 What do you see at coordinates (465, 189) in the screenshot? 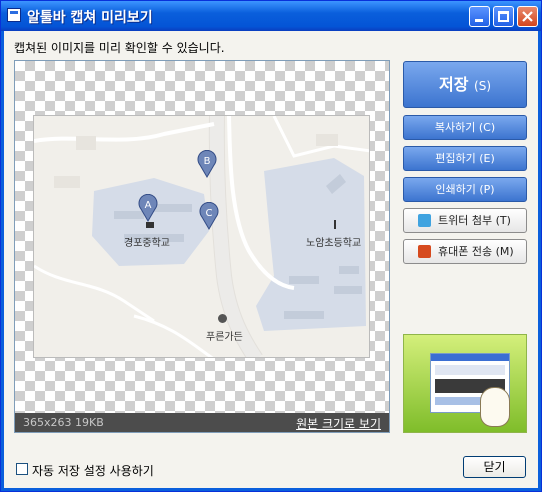
I see `print-button: 인쇄하기 (P)` at bounding box center [465, 189].